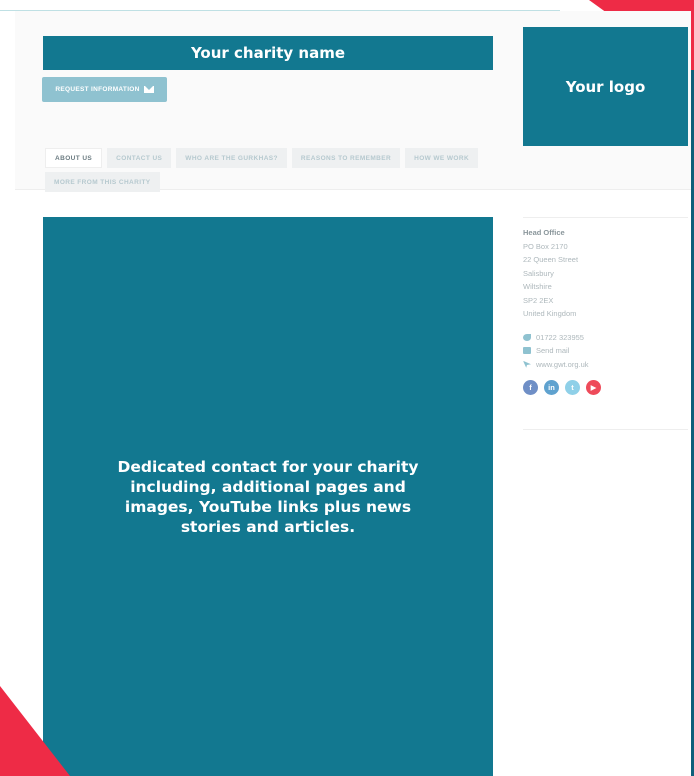  Describe the element at coordinates (605, 351) in the screenshot. I see `send-mail-link: Send mail` at that location.